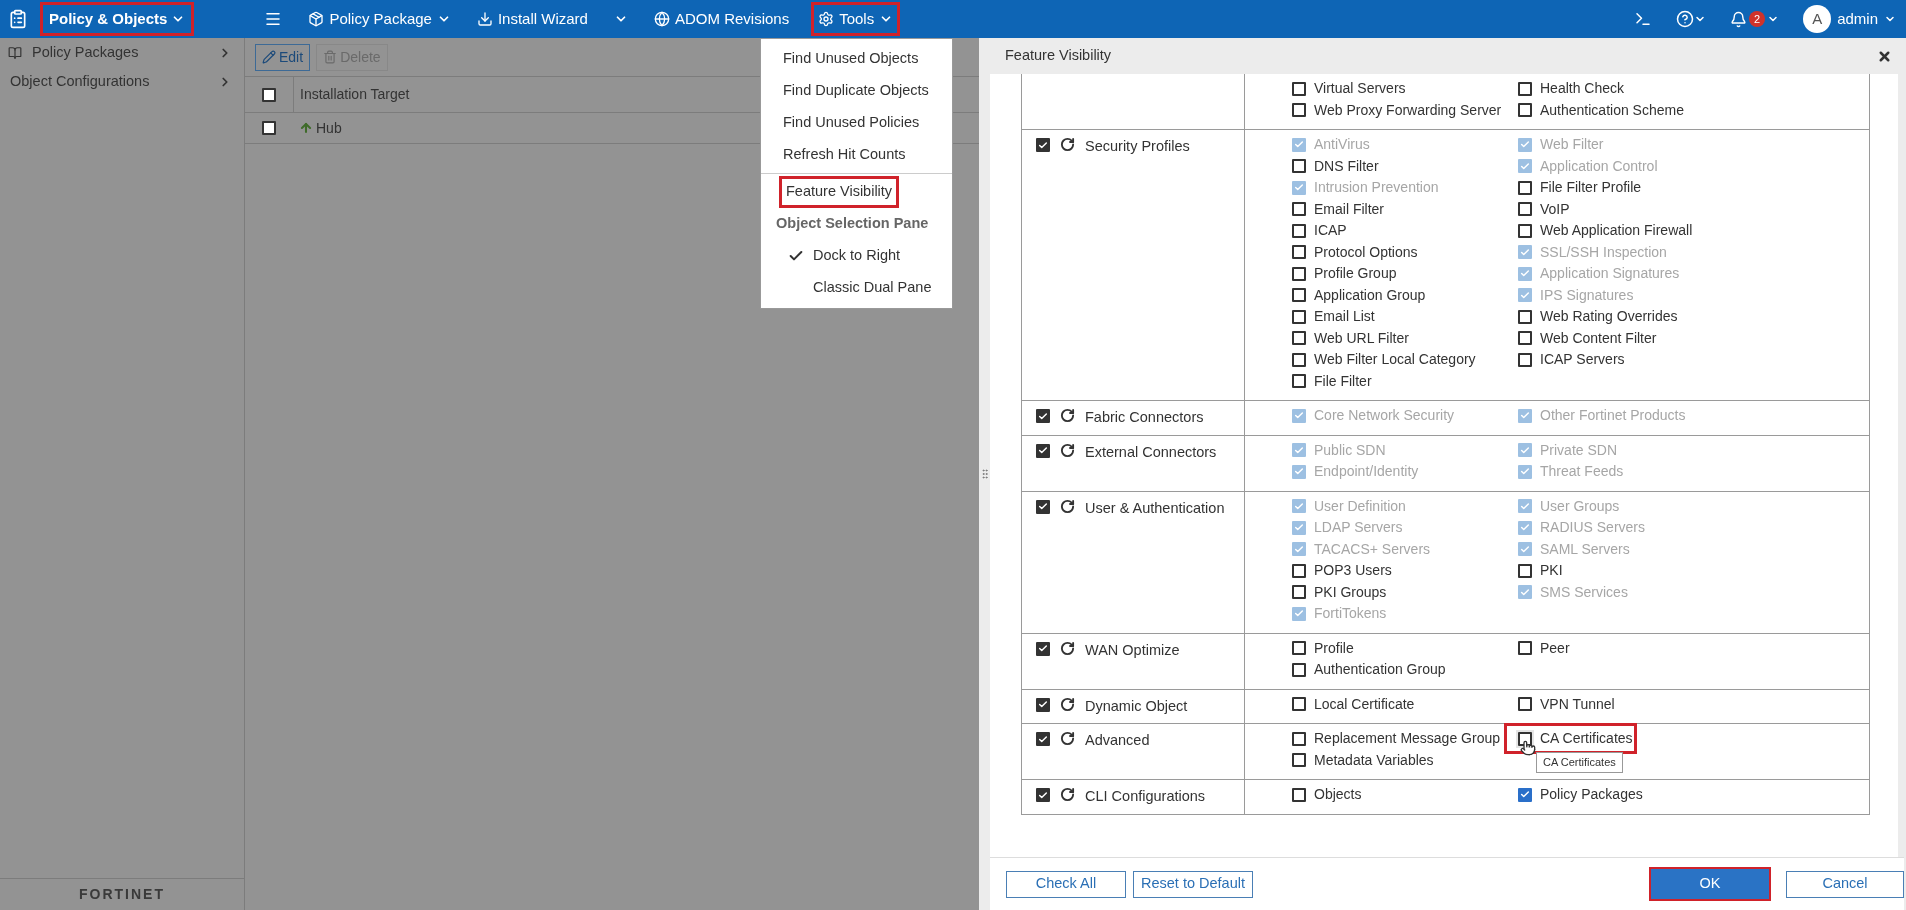  What do you see at coordinates (844, 155) in the screenshot?
I see `menu-item: Refresh Hit Counts` at bounding box center [844, 155].